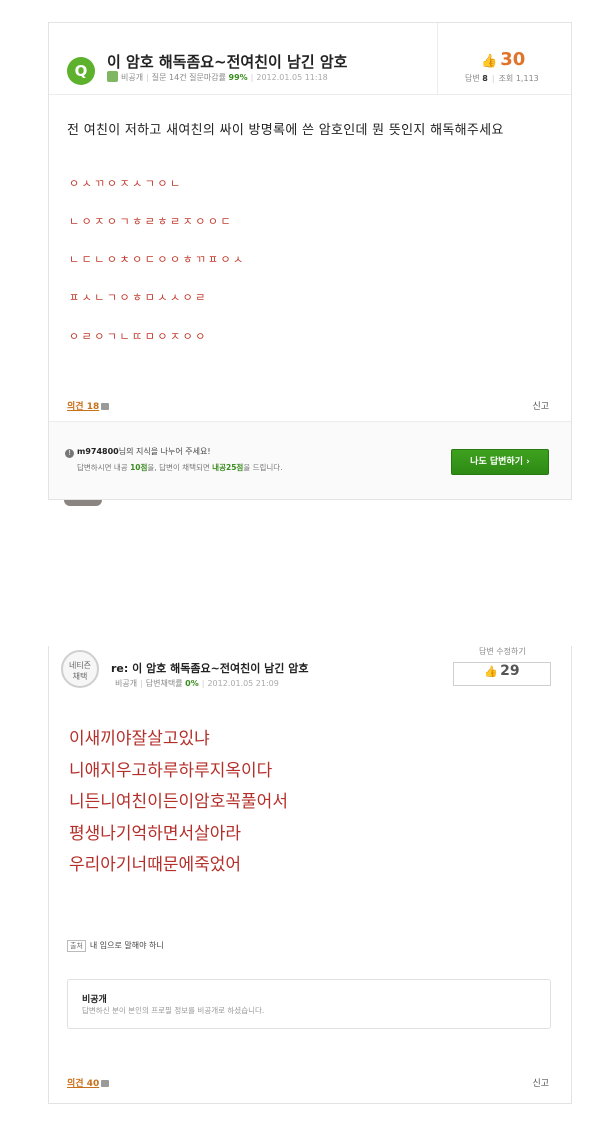 This screenshot has width=600, height=1136. What do you see at coordinates (540, 1082) in the screenshot?
I see `answer-report-link: 신고` at bounding box center [540, 1082].